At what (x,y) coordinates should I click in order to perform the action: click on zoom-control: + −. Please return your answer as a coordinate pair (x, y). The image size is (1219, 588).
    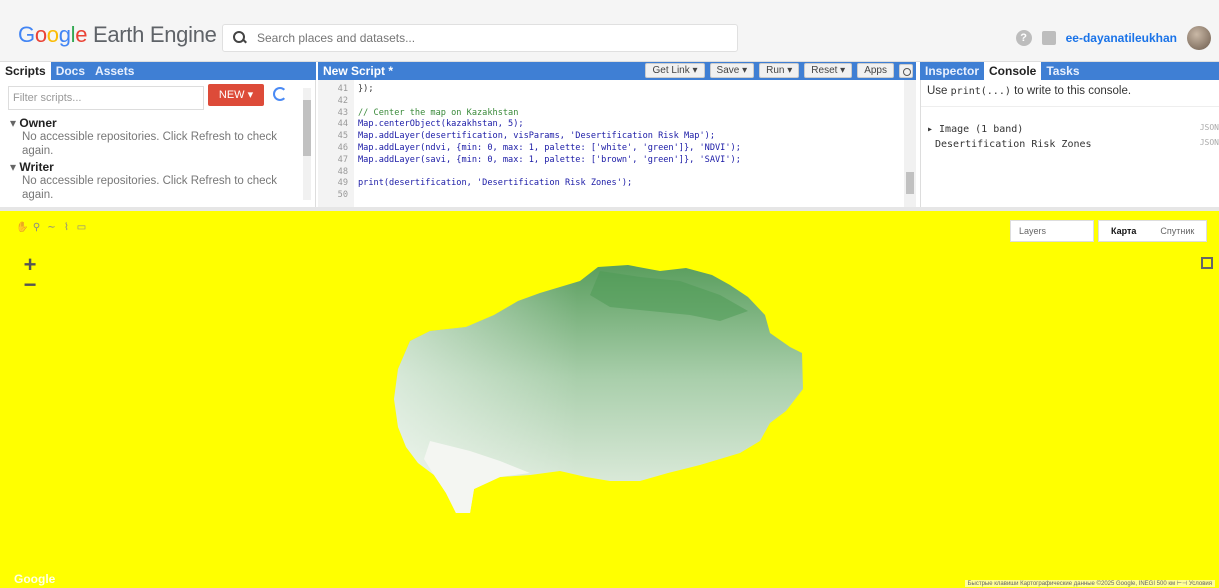
    Looking at the image, I should click on (30, 275).